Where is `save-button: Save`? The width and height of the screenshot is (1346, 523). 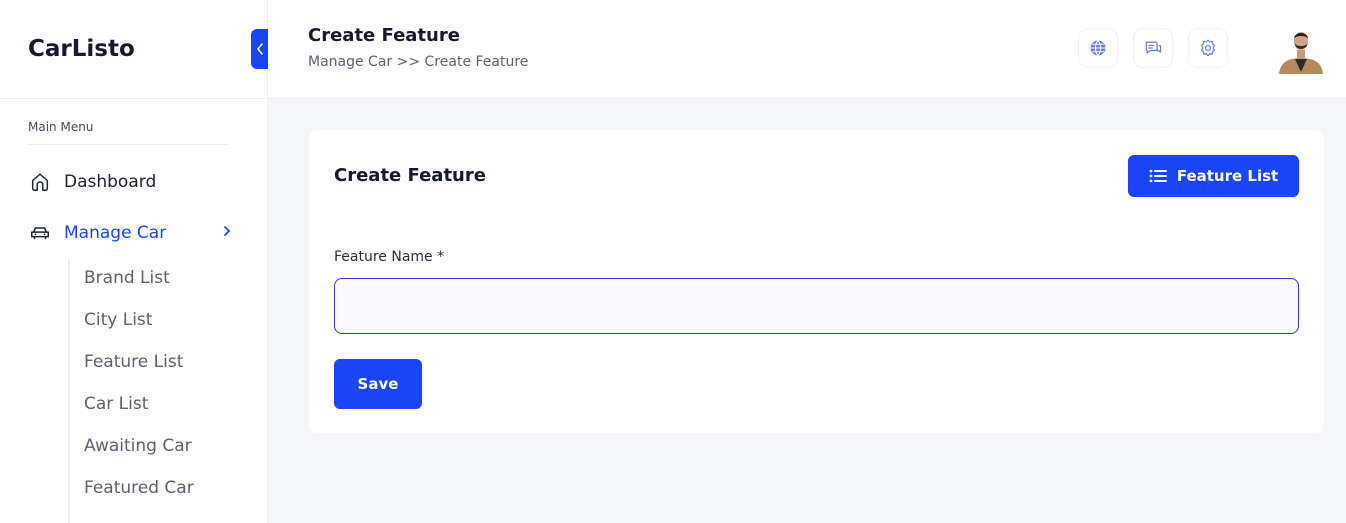
save-button: Save is located at coordinates (378, 384).